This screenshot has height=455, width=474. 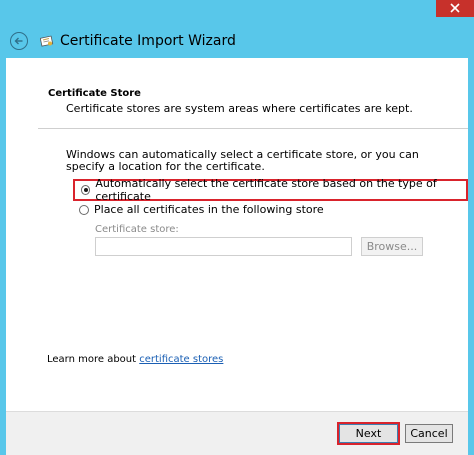 I want to click on close-icon, so click(x=455, y=8).